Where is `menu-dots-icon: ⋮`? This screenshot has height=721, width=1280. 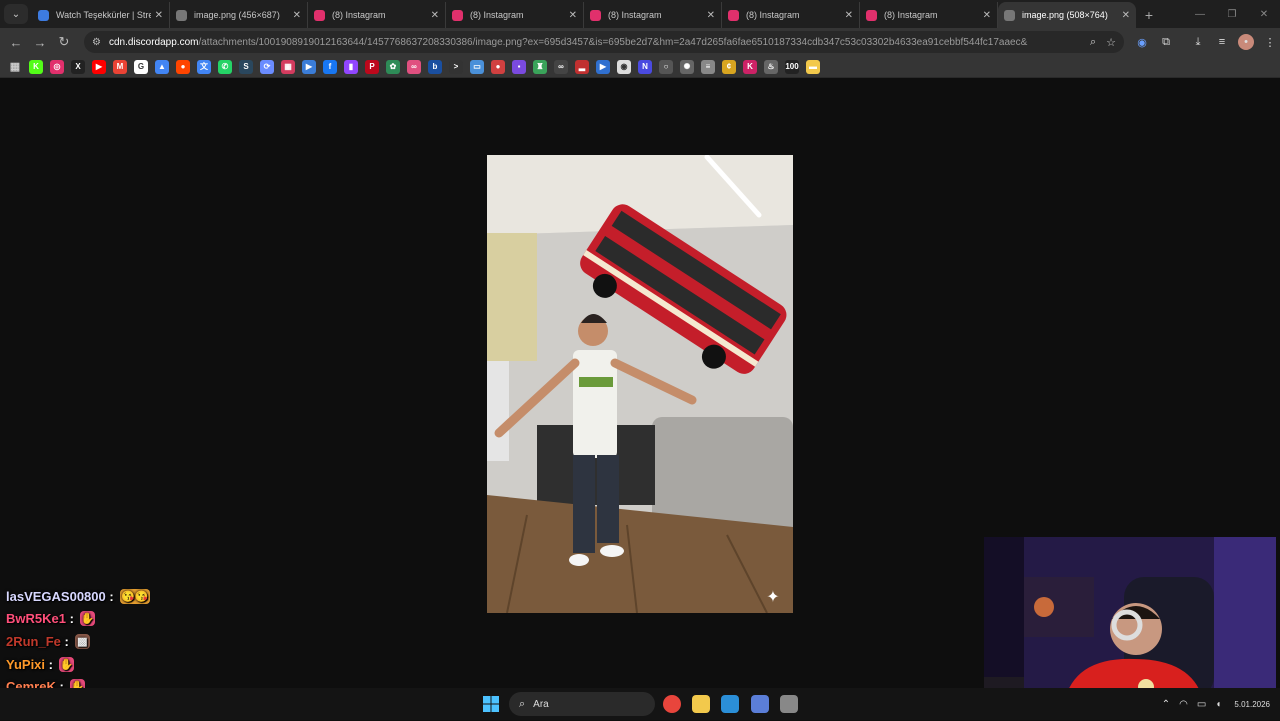 menu-dots-icon: ⋮ is located at coordinates (1270, 42).